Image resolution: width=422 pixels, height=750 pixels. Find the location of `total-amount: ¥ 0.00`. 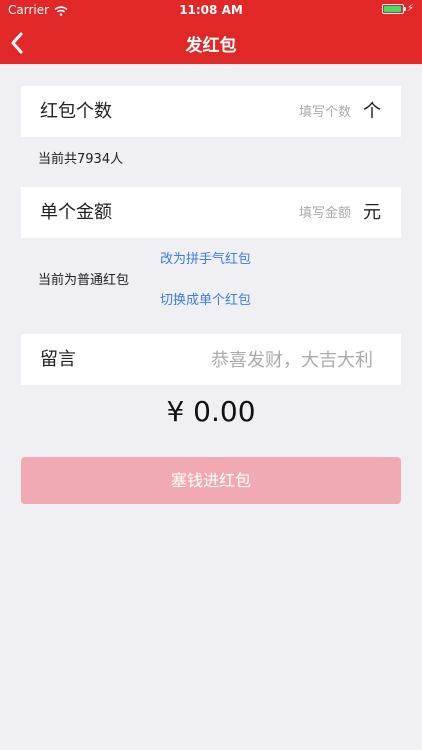

total-amount: ¥ 0.00 is located at coordinates (211, 411).